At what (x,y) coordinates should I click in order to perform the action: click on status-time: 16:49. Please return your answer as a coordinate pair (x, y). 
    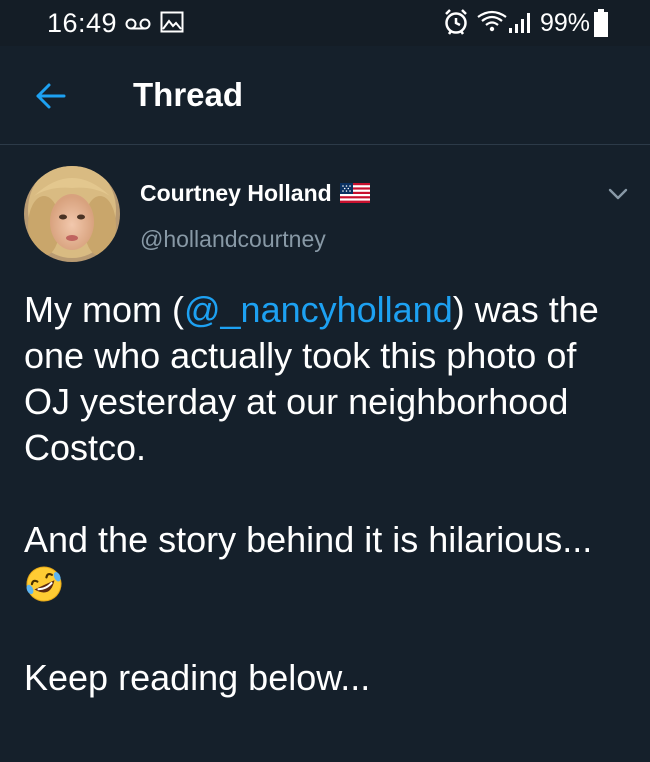
    Looking at the image, I should click on (82, 23).